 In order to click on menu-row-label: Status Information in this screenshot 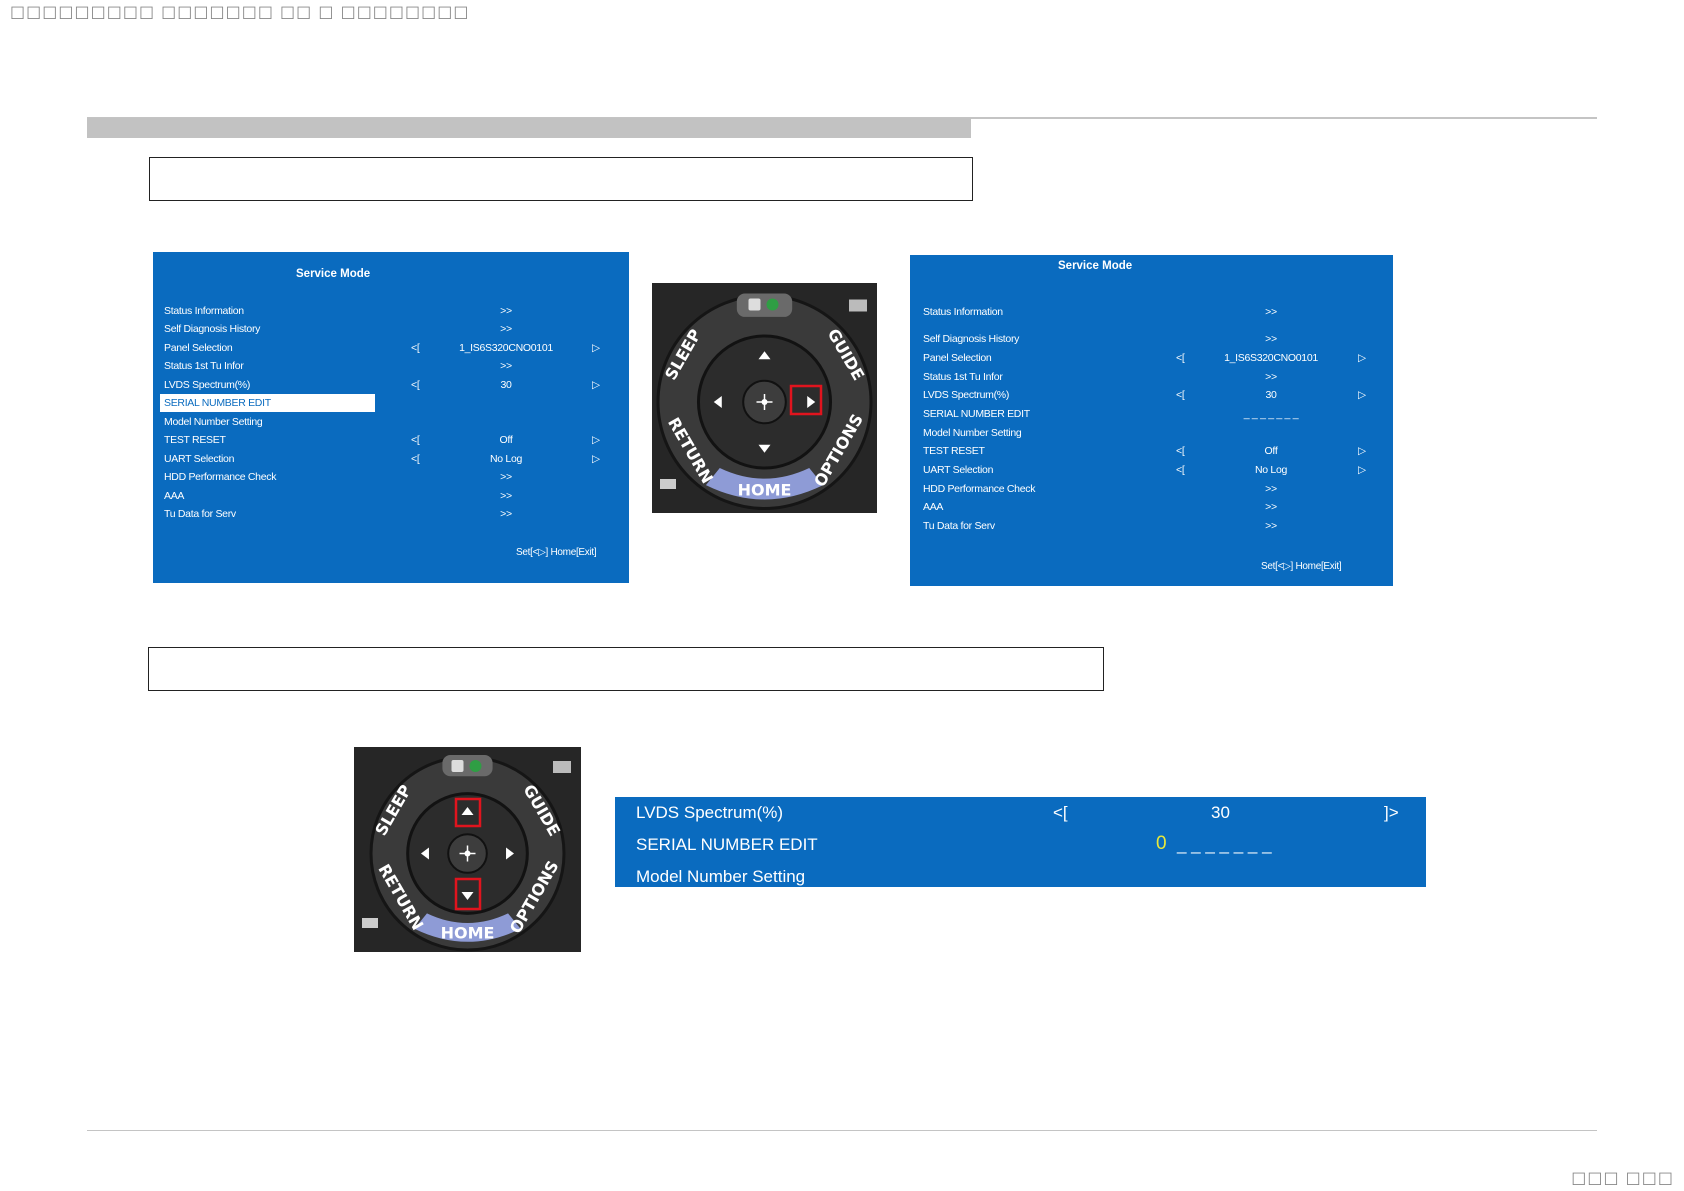, I will do `click(204, 311)`.